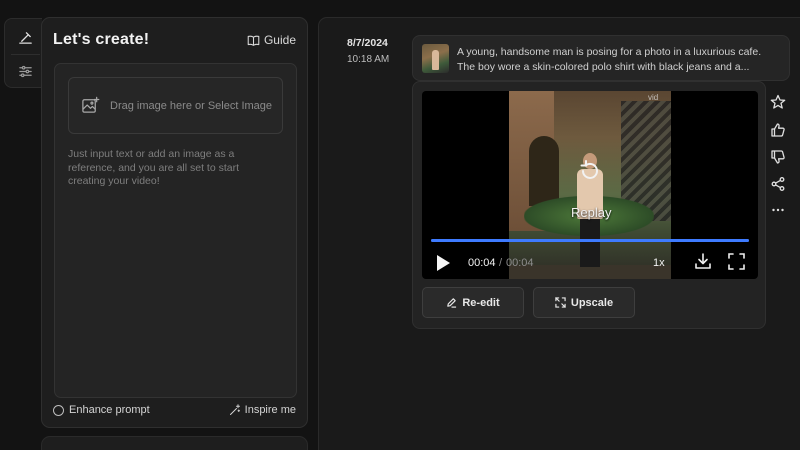 This screenshot has height=450, width=800. Describe the element at coordinates (174, 443) in the screenshot. I see `lower-panel` at that location.